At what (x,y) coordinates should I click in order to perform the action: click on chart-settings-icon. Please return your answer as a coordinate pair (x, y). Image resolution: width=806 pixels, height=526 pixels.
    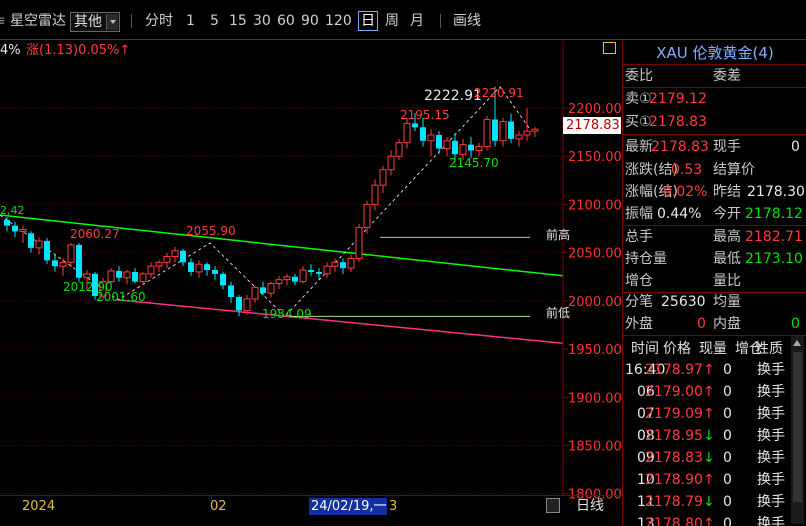
    Looking at the image, I should click on (609, 48).